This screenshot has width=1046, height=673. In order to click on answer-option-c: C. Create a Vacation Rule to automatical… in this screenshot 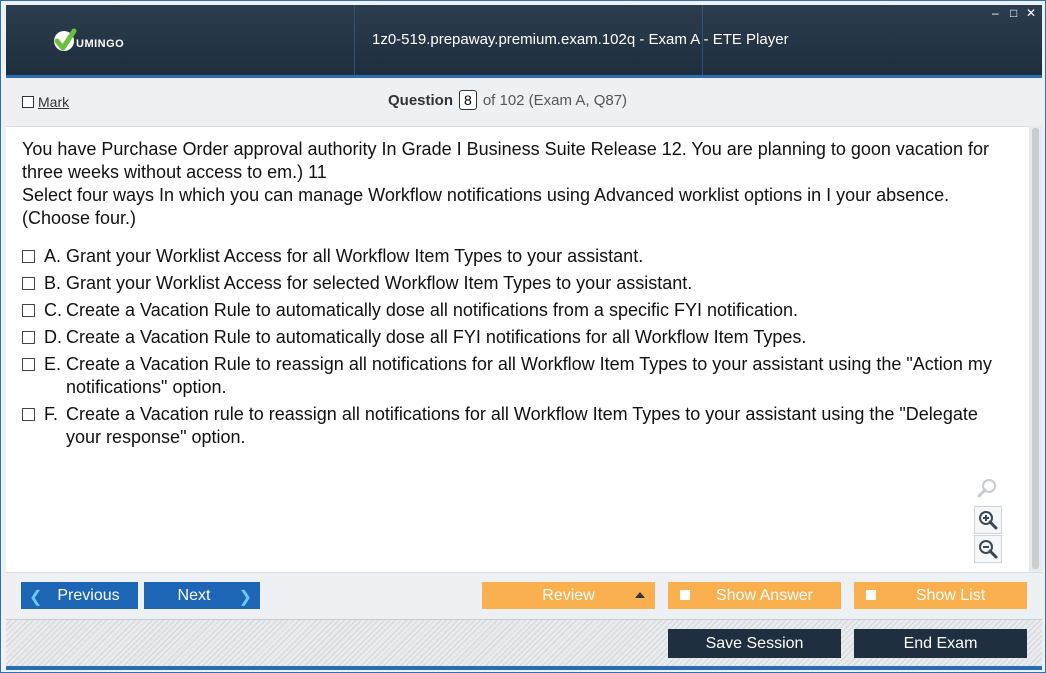, I will do `click(517, 310)`.